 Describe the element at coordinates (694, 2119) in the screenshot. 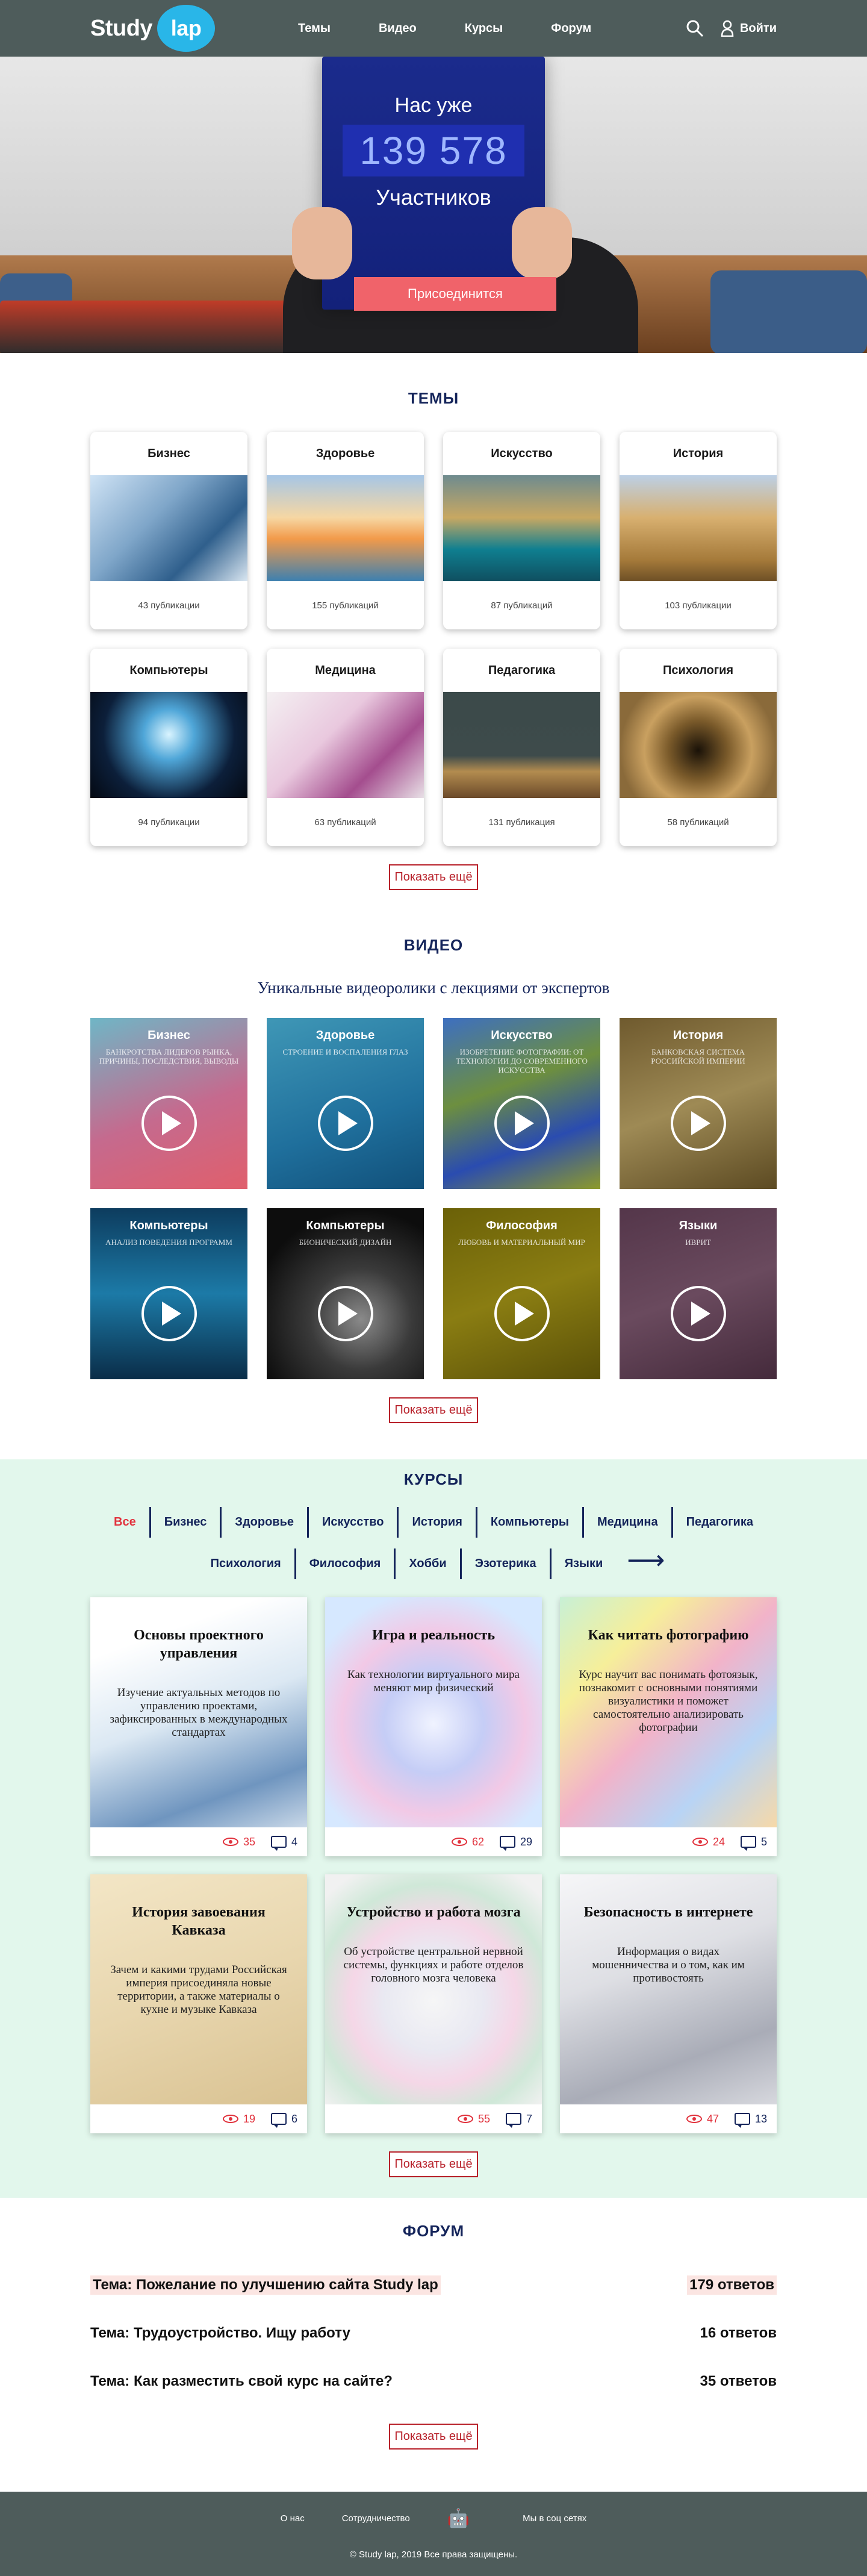

I see `eye-icon` at that location.